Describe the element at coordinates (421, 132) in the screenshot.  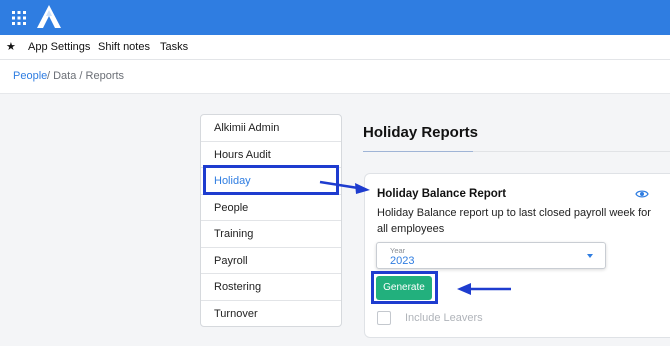
I see `page-title: Holiday Reports` at that location.